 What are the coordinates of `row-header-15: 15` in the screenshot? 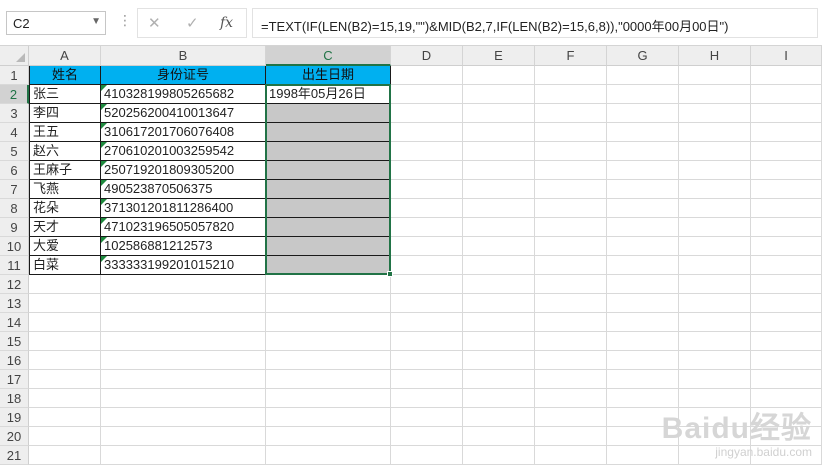 It's located at (14, 341).